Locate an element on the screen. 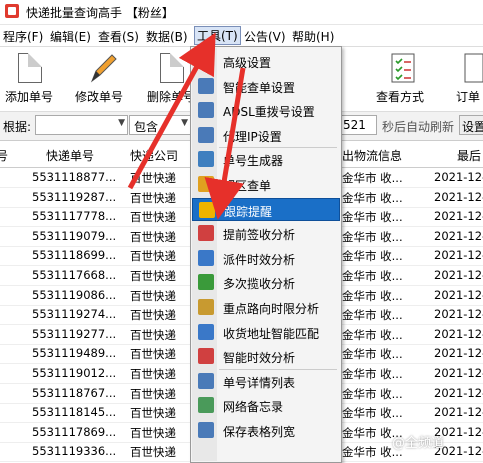  chevron-down-icon: ▼ is located at coordinates (121, 123).